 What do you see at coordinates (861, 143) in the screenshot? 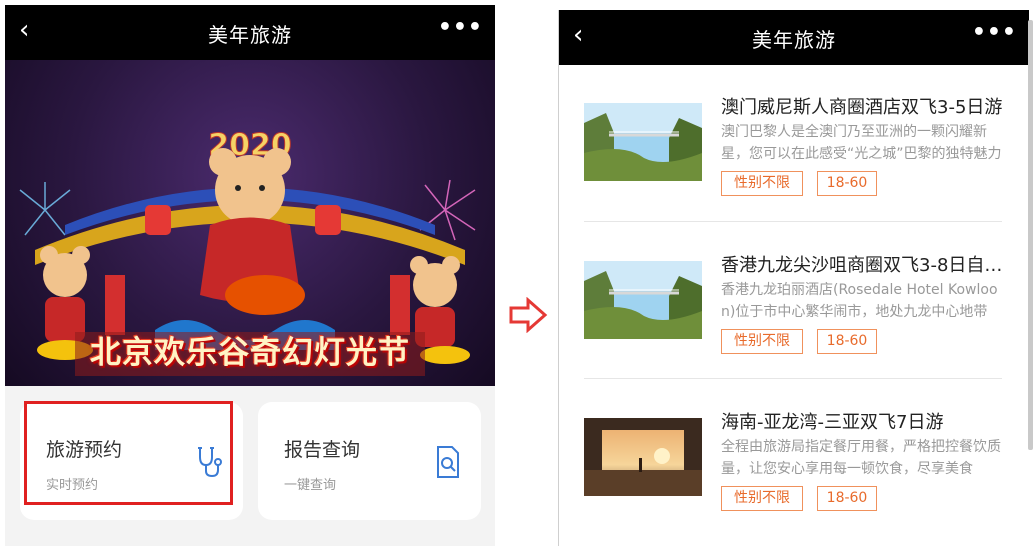
I see `item-description: 澳门巴黎人是全澳门乃至亚洲的一颗闪耀新星，您可以在此感受“光之城”巴黎的独特魅力` at bounding box center [861, 143].